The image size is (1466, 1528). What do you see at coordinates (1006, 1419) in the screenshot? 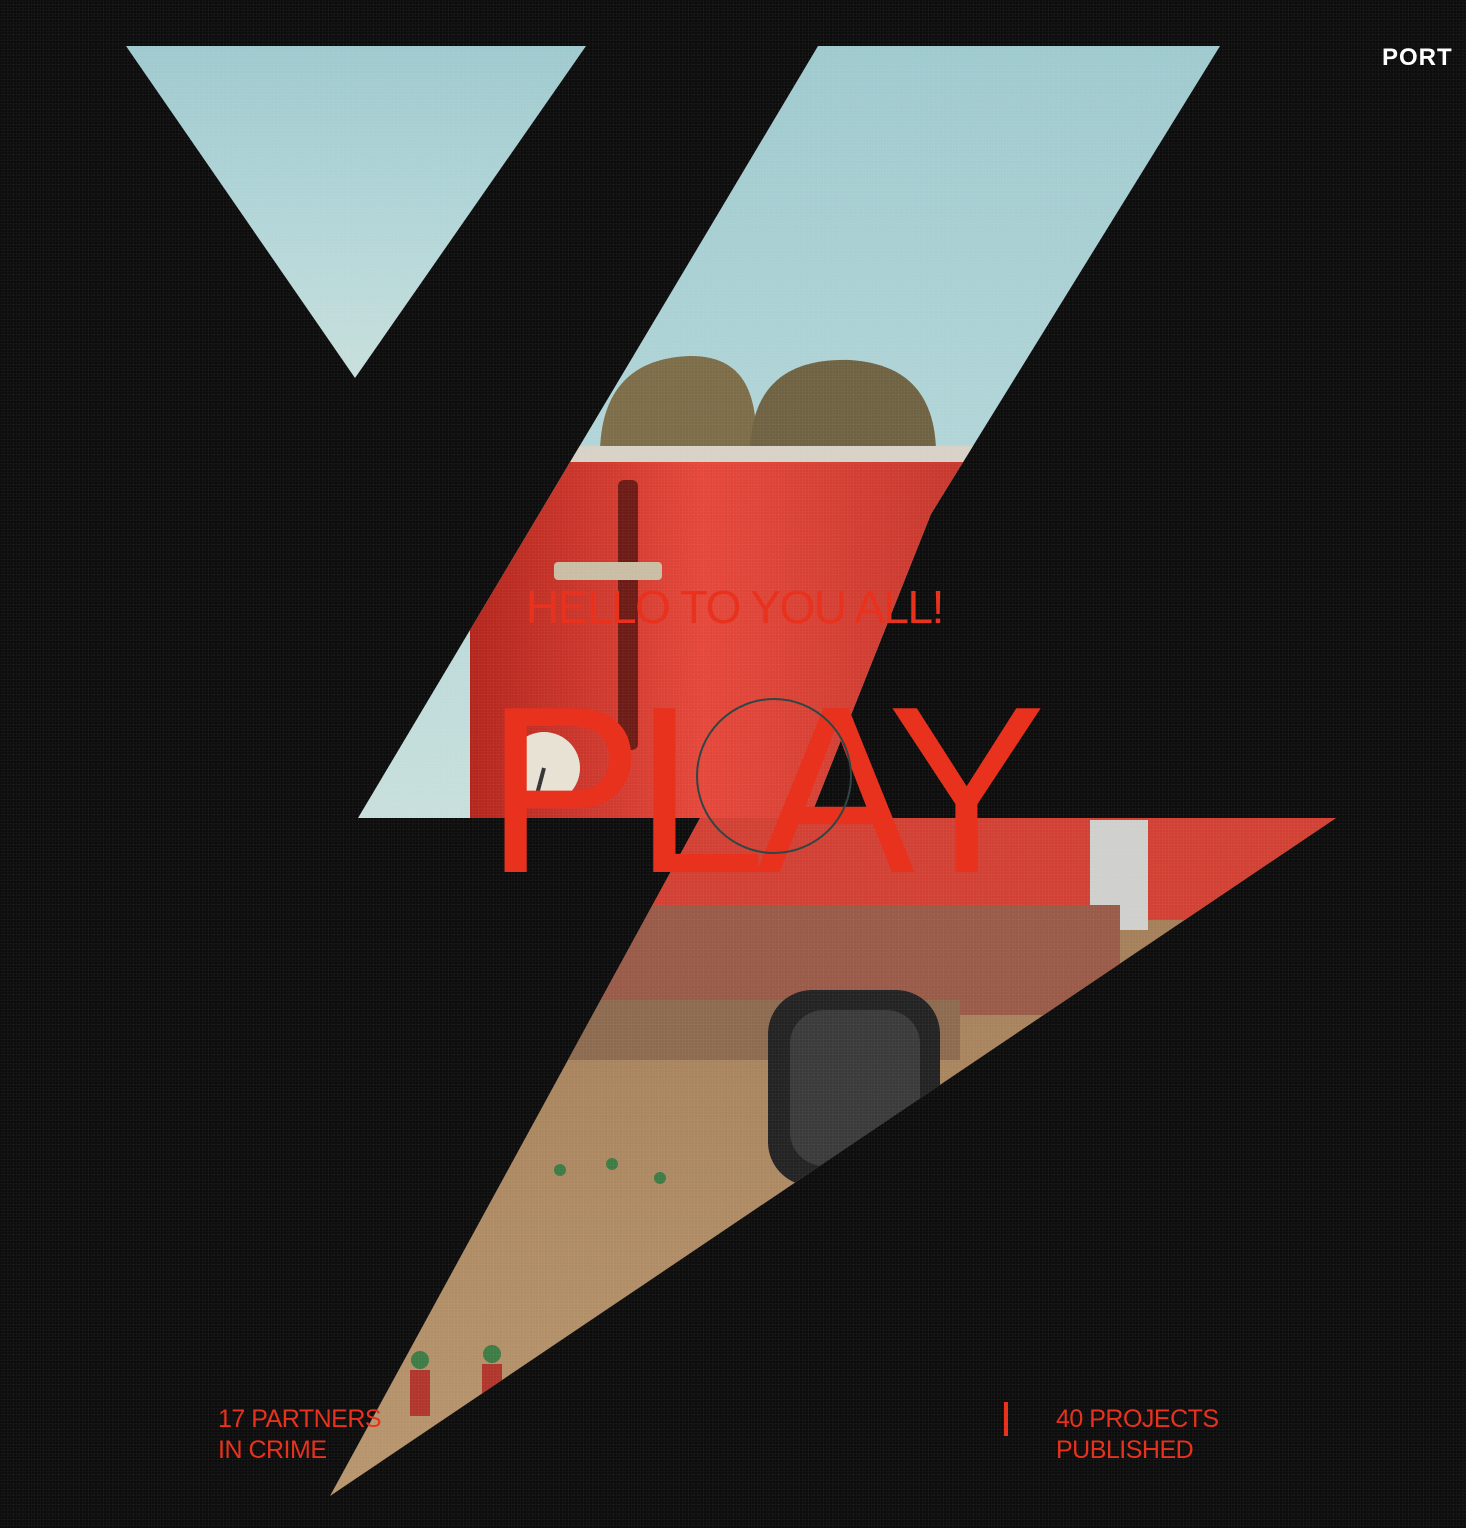
I see `stat-divider` at bounding box center [1006, 1419].